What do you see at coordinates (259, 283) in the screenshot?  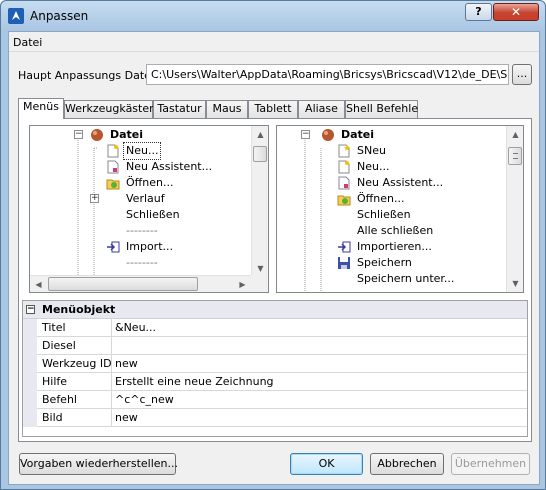 I see `scroll-corner` at bounding box center [259, 283].